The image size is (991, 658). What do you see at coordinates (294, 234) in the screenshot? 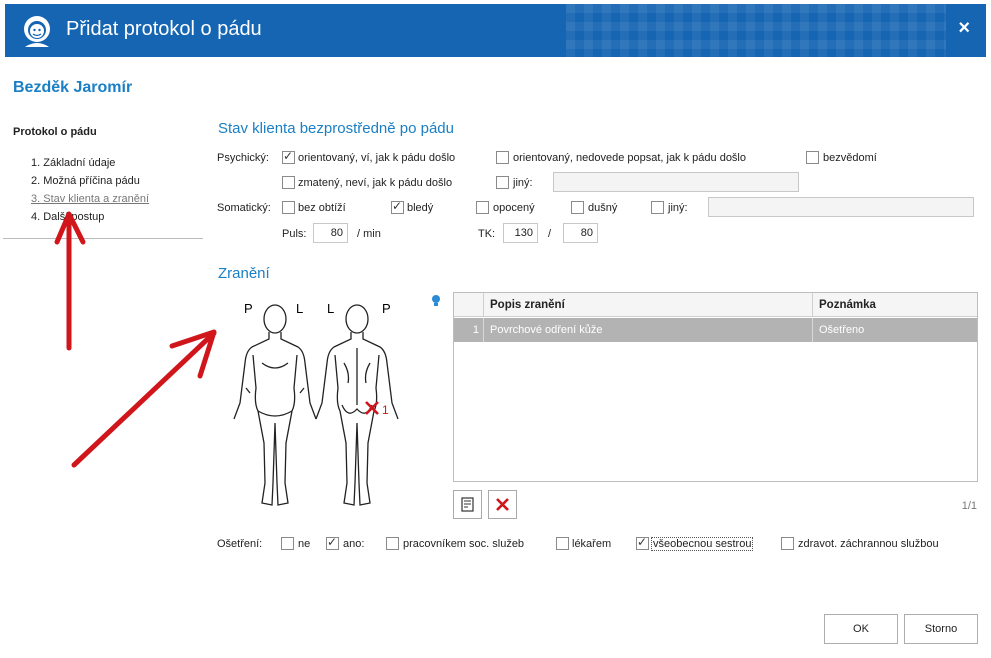
I see `pulse-label: Puls:` at bounding box center [294, 234].